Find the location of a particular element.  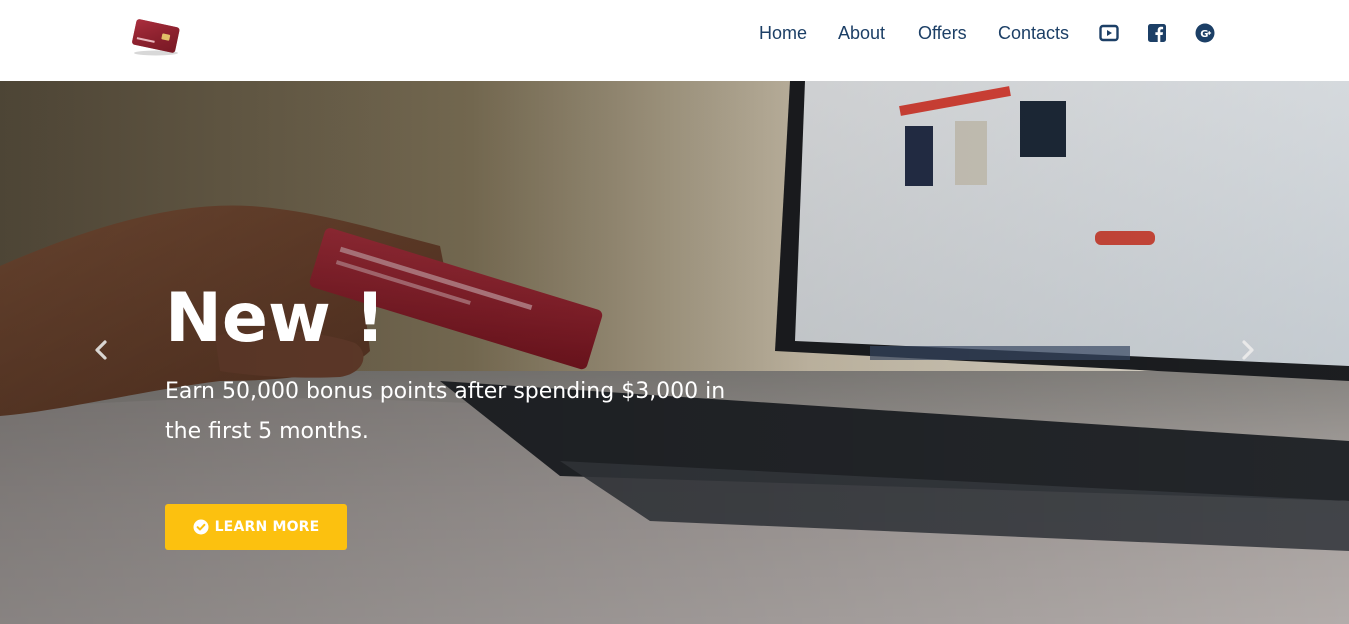

nav-home: Home is located at coordinates (783, 33).